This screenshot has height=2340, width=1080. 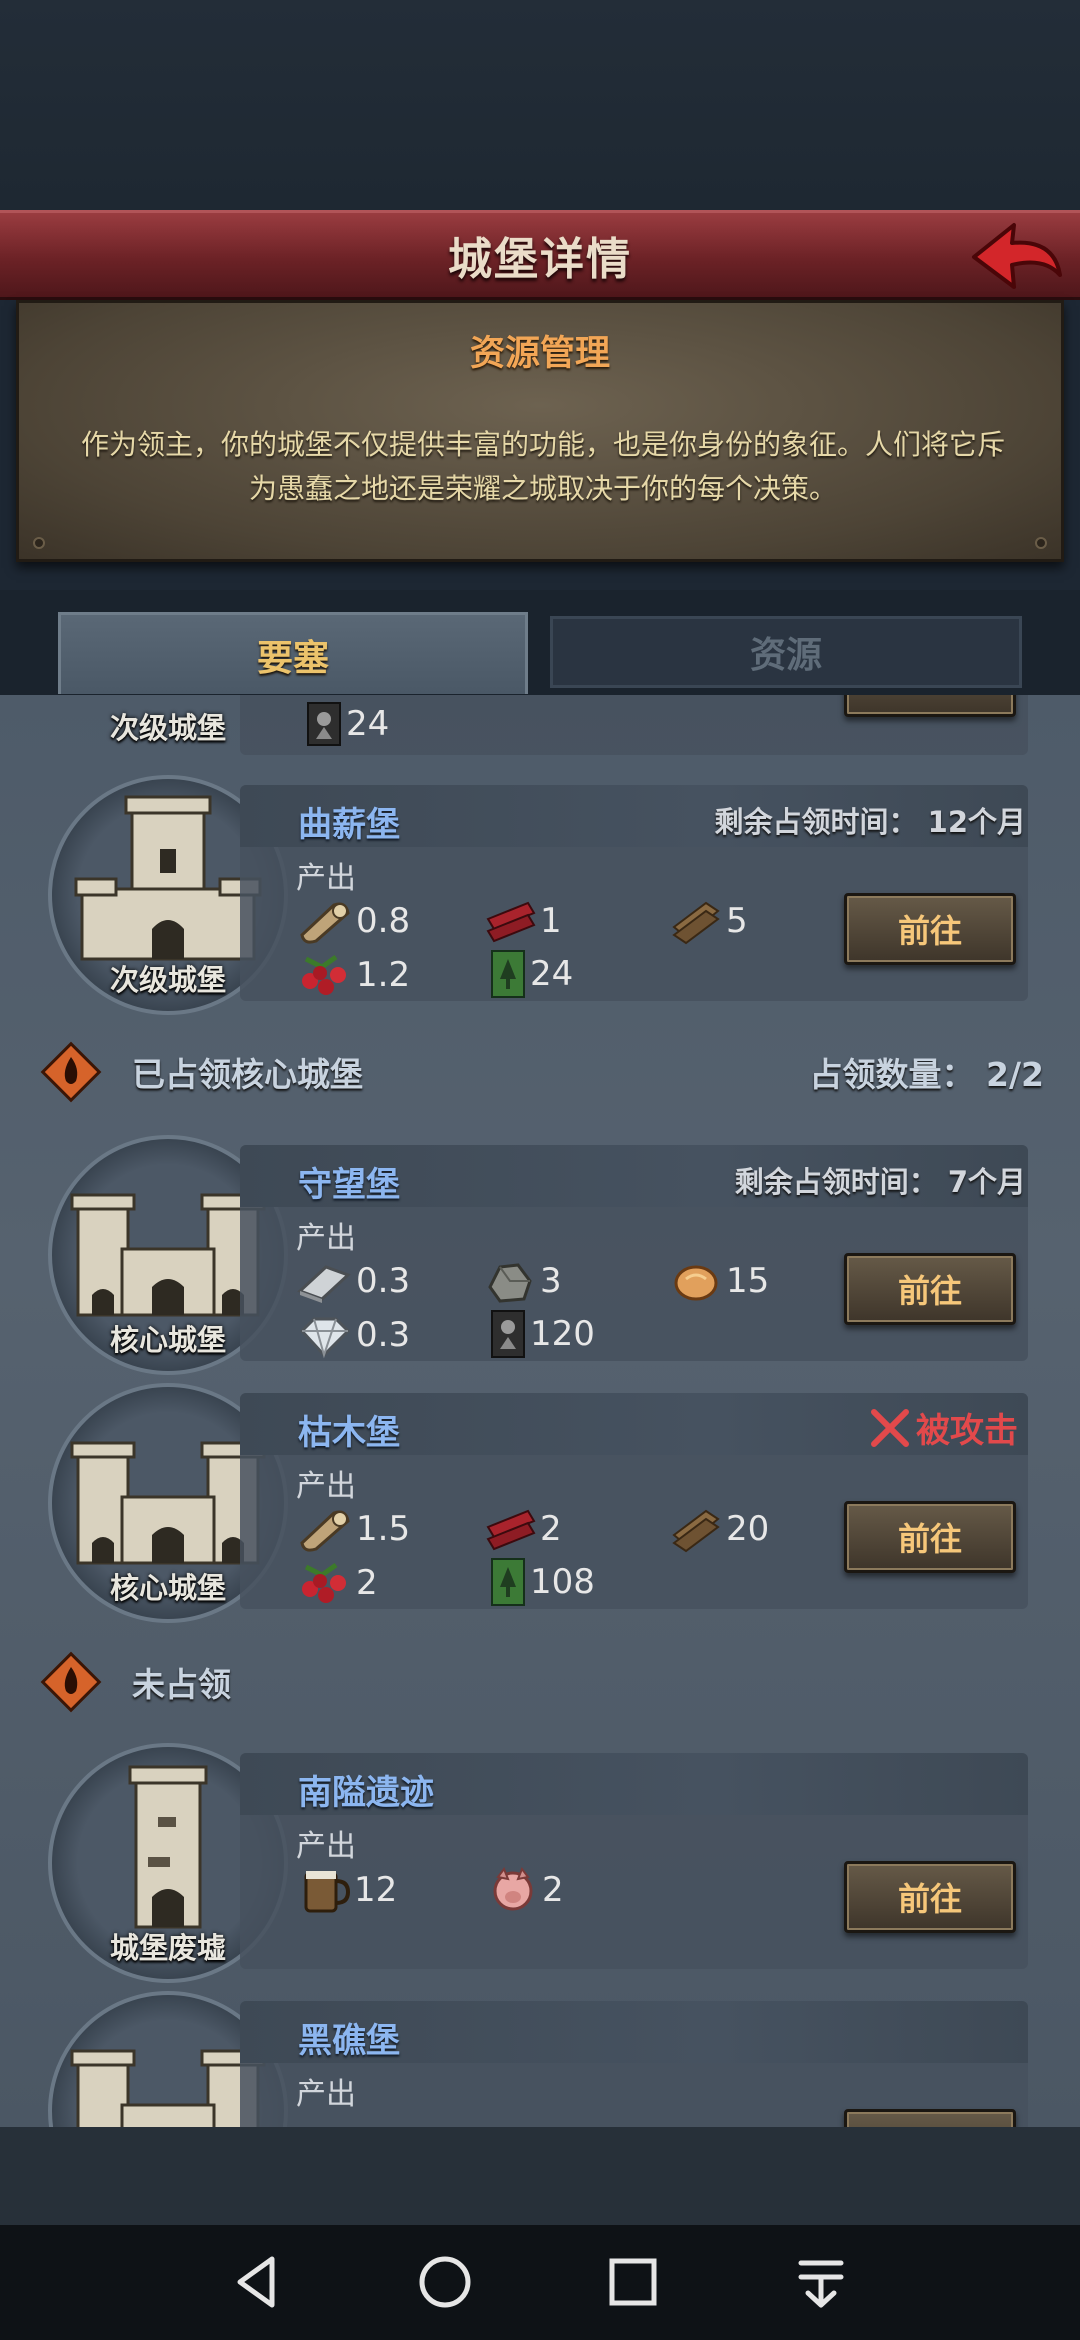 What do you see at coordinates (293, 653) in the screenshot?
I see `tab-fortress: 要塞` at bounding box center [293, 653].